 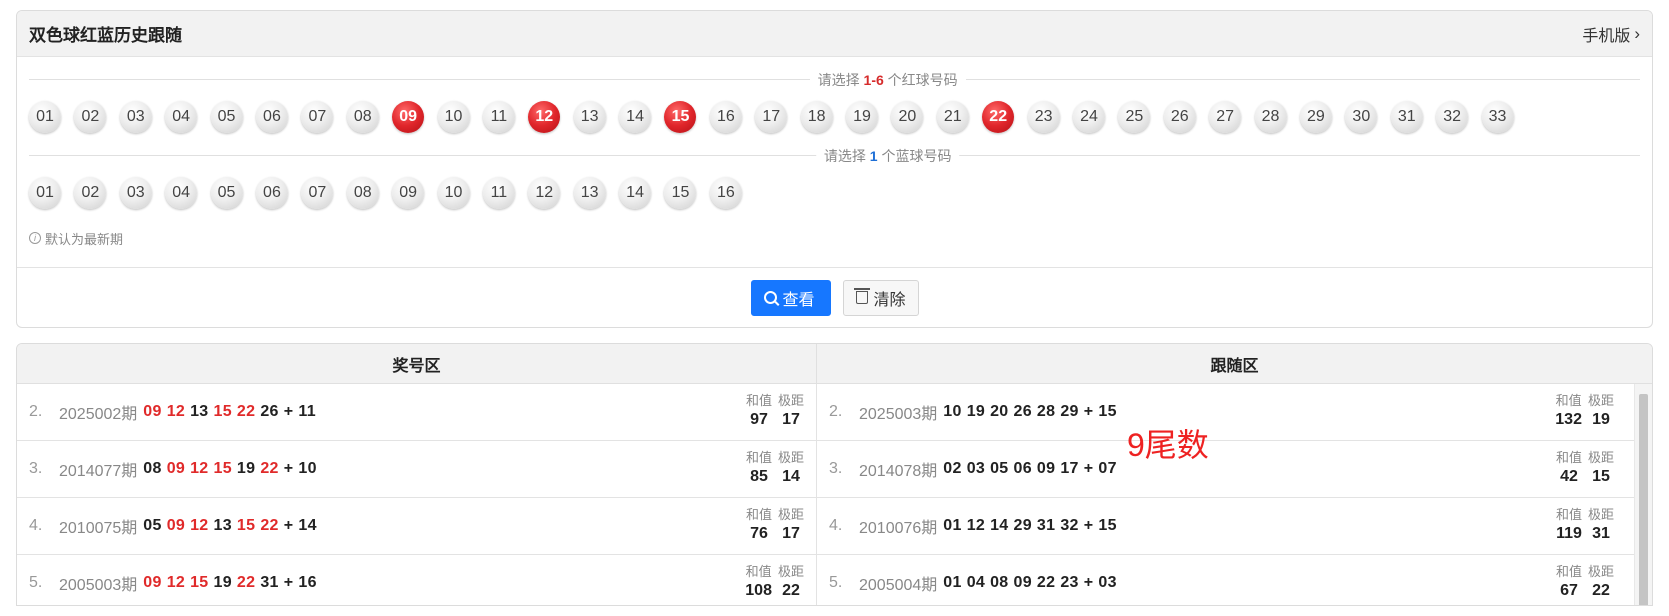 I want to click on red-ball-03: 03, so click(x=135, y=117).